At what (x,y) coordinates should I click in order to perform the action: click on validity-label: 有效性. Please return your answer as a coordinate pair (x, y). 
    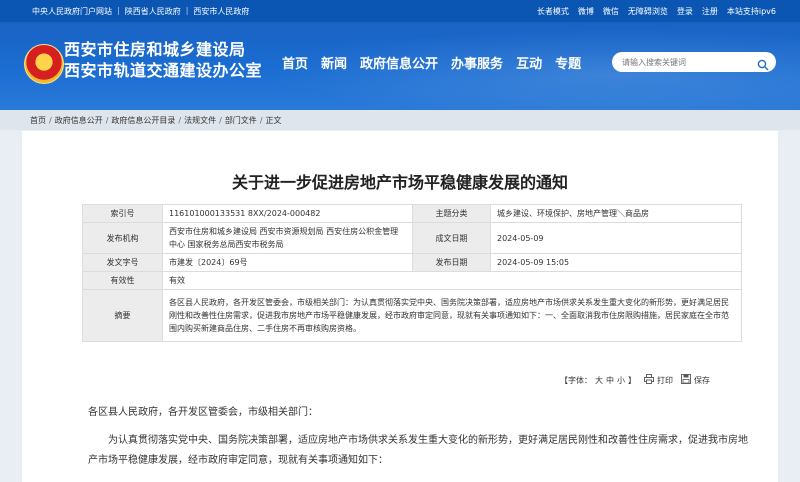
    Looking at the image, I should click on (122, 280).